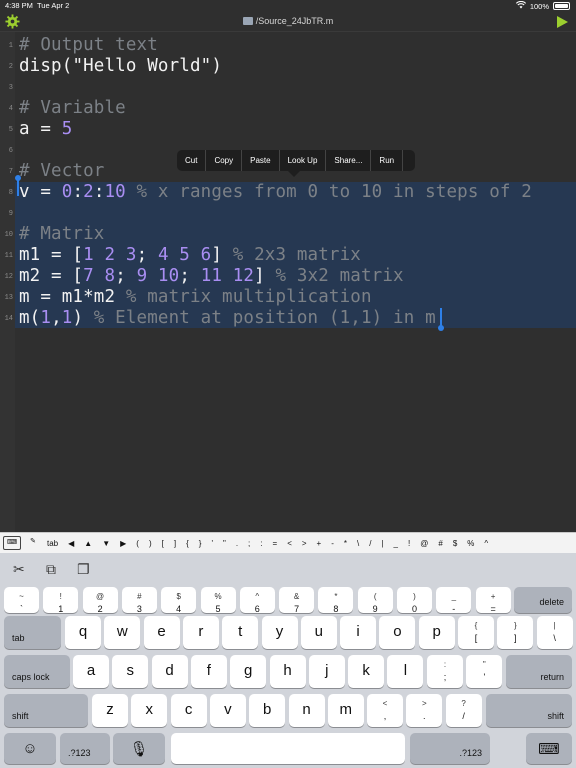 This screenshot has width=576, height=768. Describe the element at coordinates (248, 671) in the screenshot. I see `key-g: g` at that location.